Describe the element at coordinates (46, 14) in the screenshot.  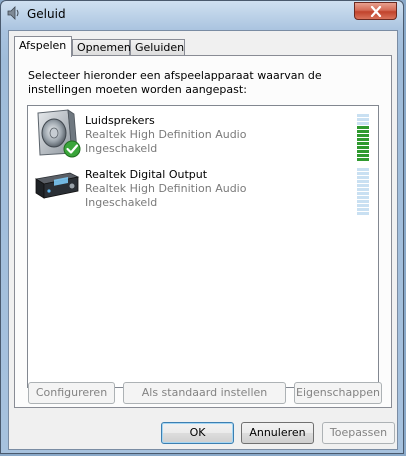
I see `window-title: Geluid` at that location.